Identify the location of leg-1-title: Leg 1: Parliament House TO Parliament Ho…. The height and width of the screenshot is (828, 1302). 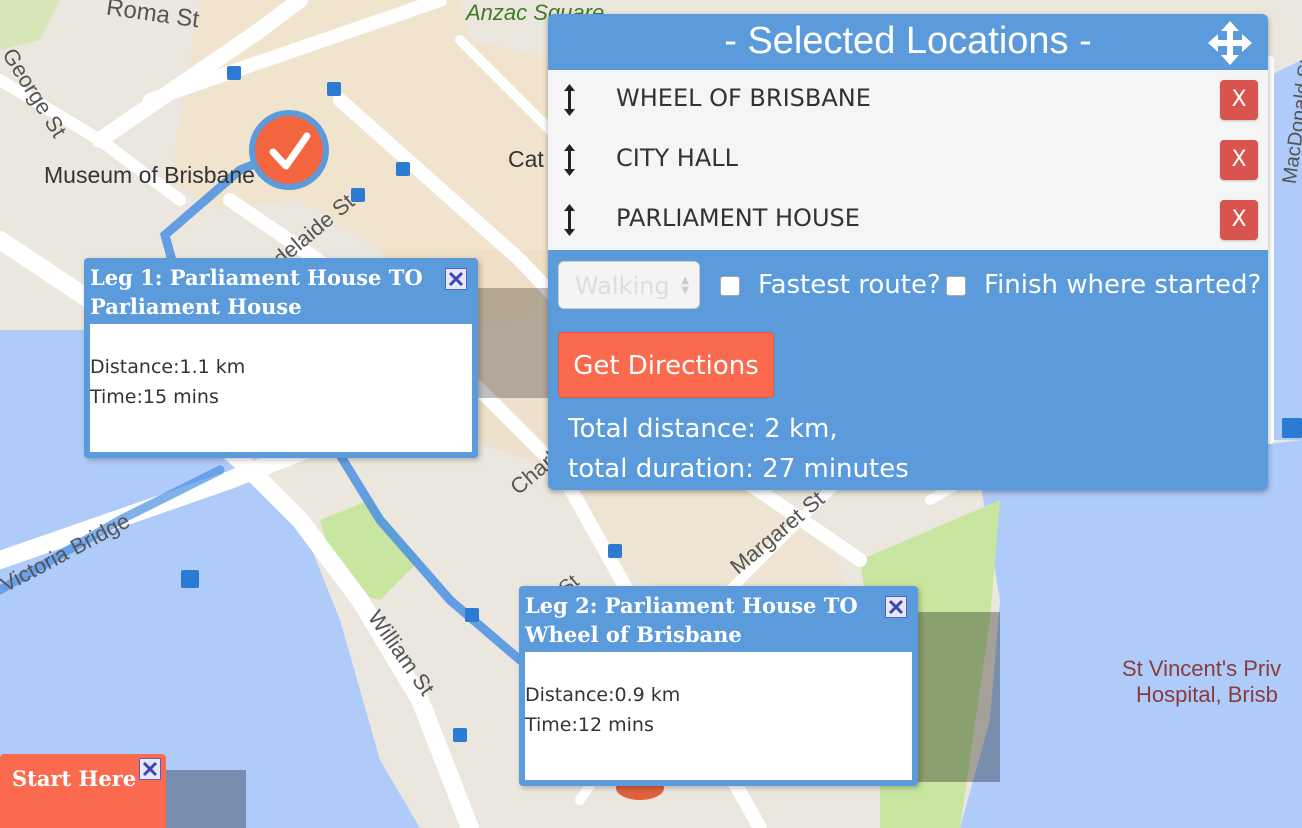
(256, 292).